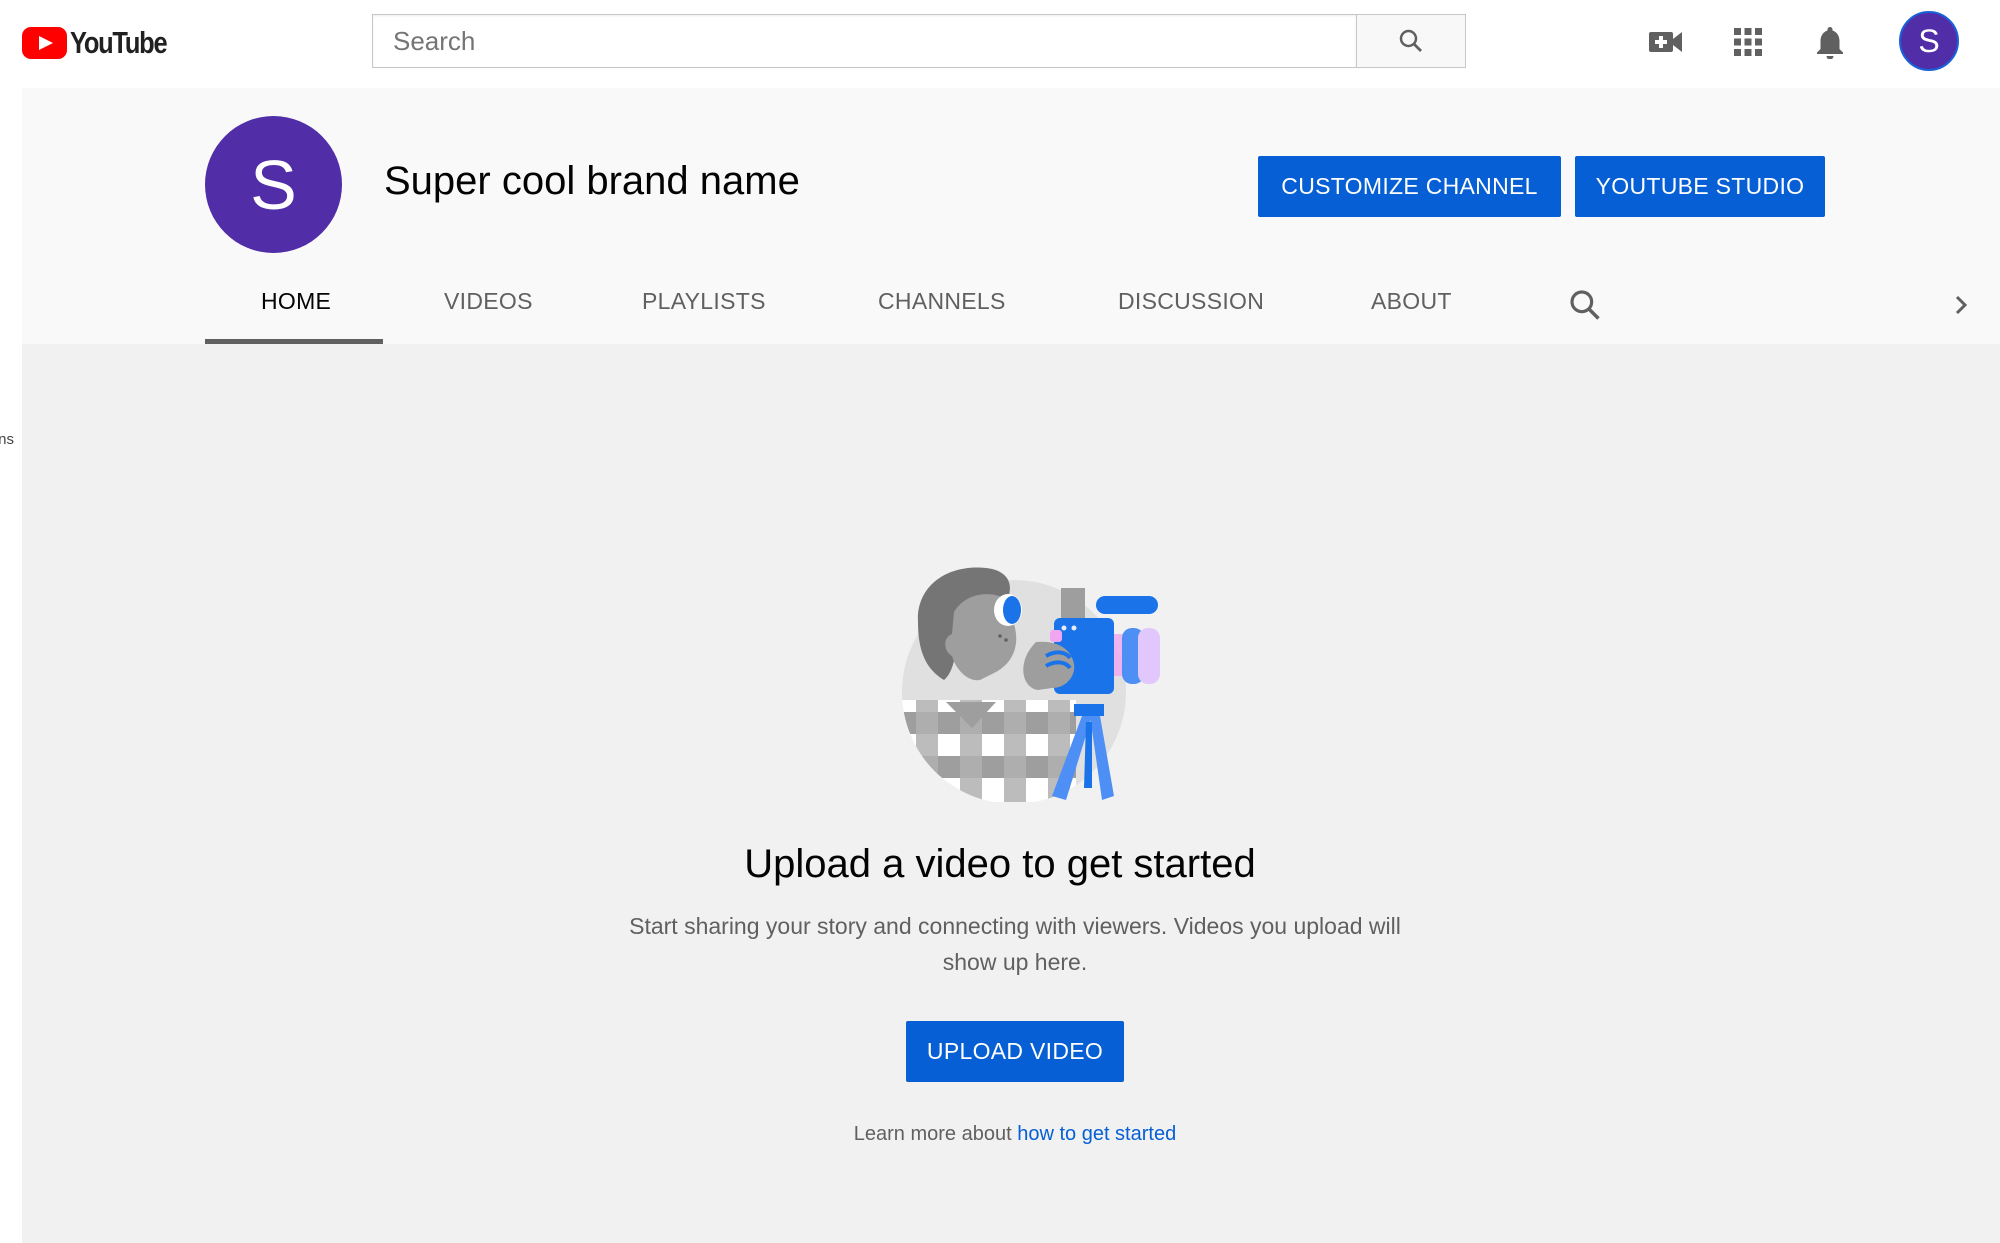  What do you see at coordinates (592, 181) in the screenshot?
I see `channel-name: Super cool brand name` at bounding box center [592, 181].